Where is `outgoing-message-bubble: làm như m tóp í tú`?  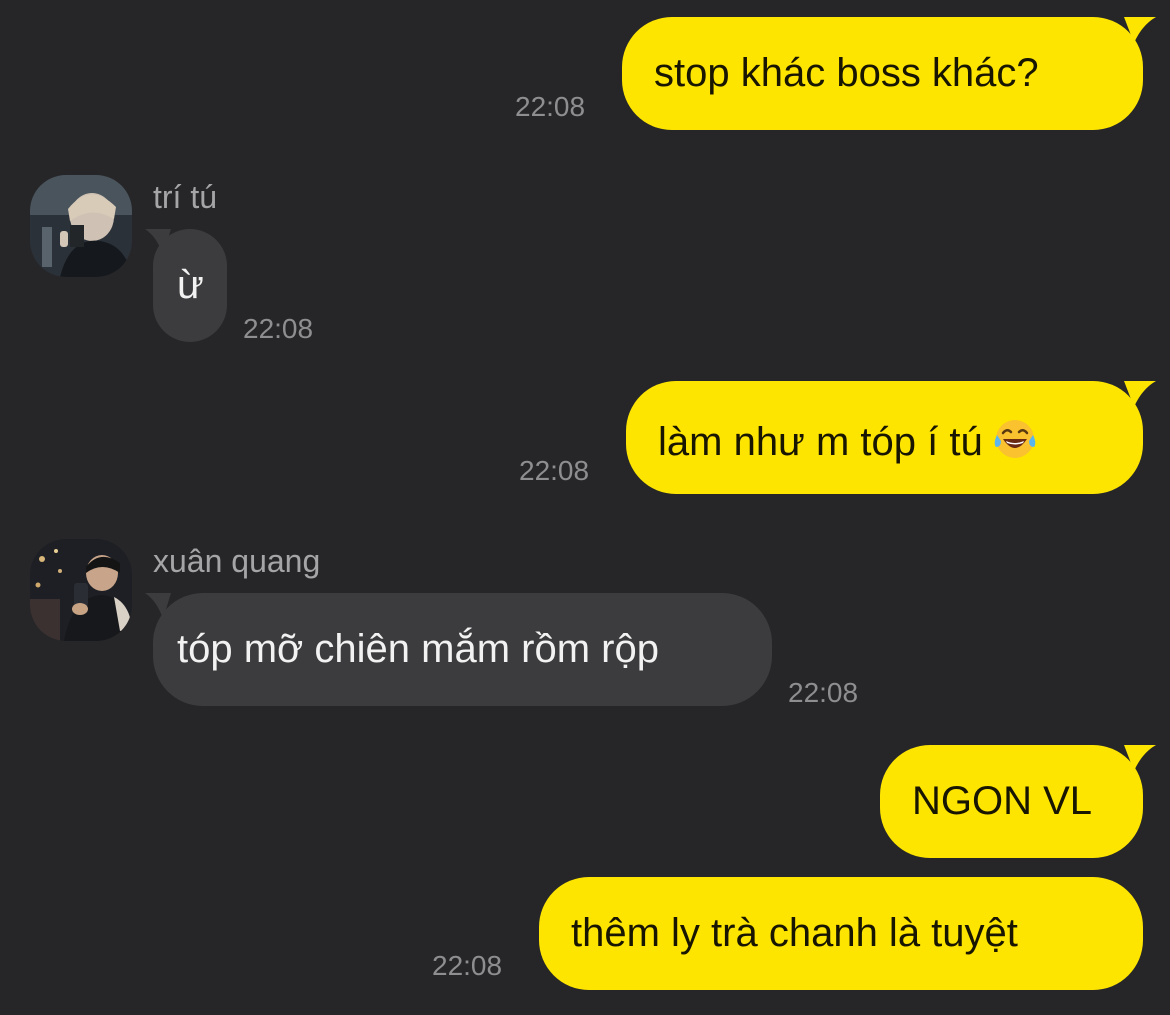 outgoing-message-bubble: làm như m tóp í tú is located at coordinates (884, 437).